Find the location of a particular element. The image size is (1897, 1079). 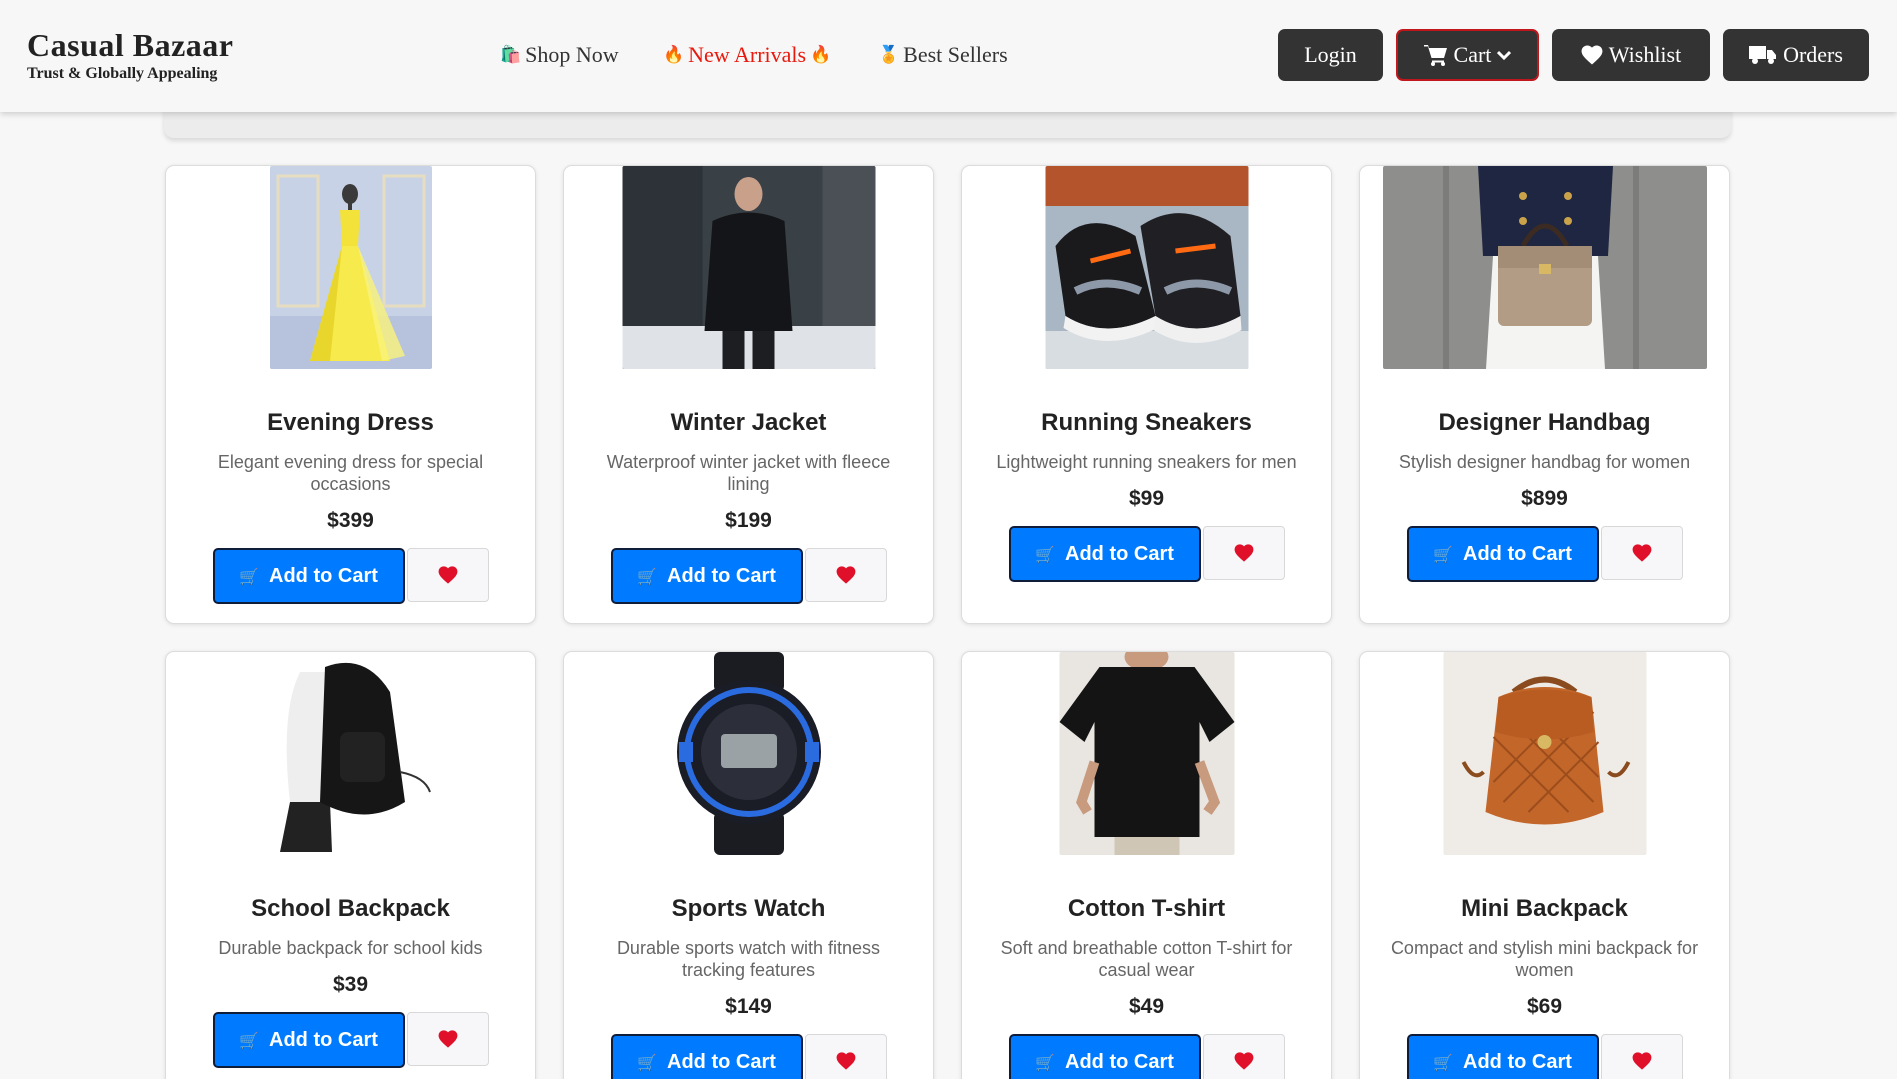

cart-icon is located at coordinates (1435, 55).